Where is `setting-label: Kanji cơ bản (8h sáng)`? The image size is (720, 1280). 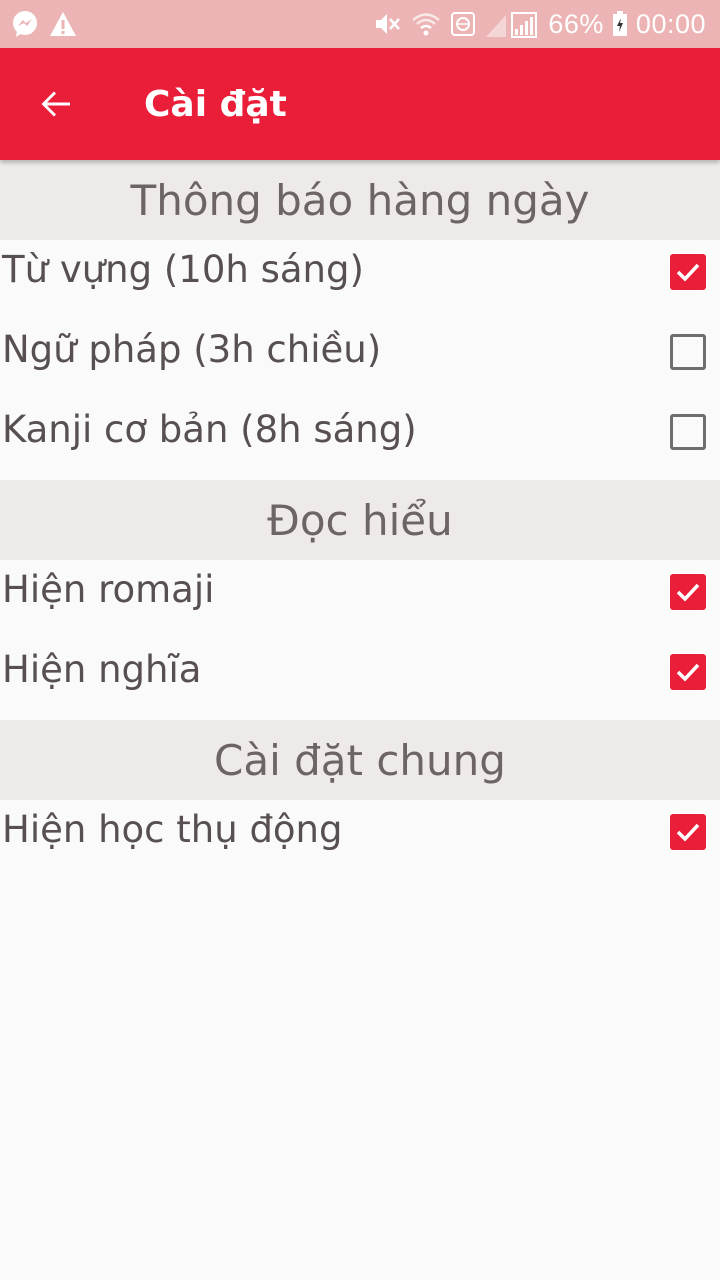
setting-label: Kanji cơ bản (8h sáng) is located at coordinates (209, 429).